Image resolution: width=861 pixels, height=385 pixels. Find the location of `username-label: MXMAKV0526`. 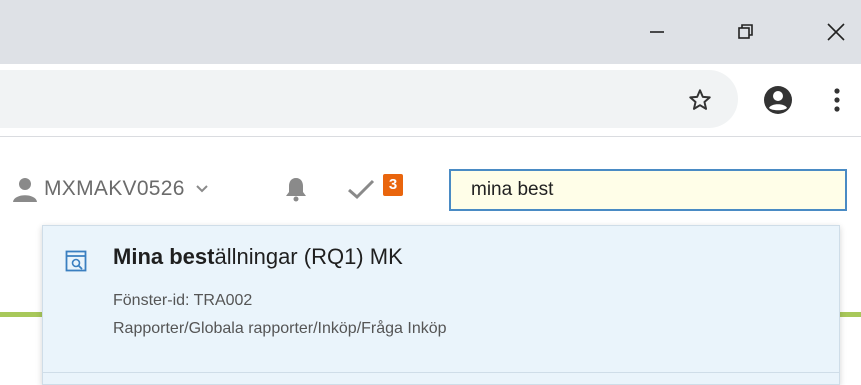

username-label: MXMAKV0526 is located at coordinates (114, 188).